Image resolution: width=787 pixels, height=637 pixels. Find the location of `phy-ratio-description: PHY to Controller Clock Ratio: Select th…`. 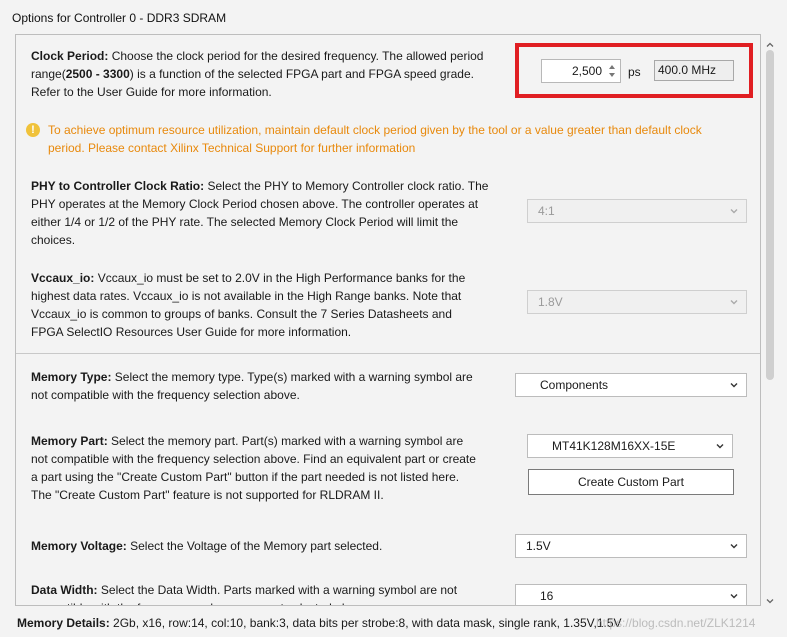

phy-ratio-description: PHY to Controller Clock Ratio: Select th… is located at coordinates (271, 213).